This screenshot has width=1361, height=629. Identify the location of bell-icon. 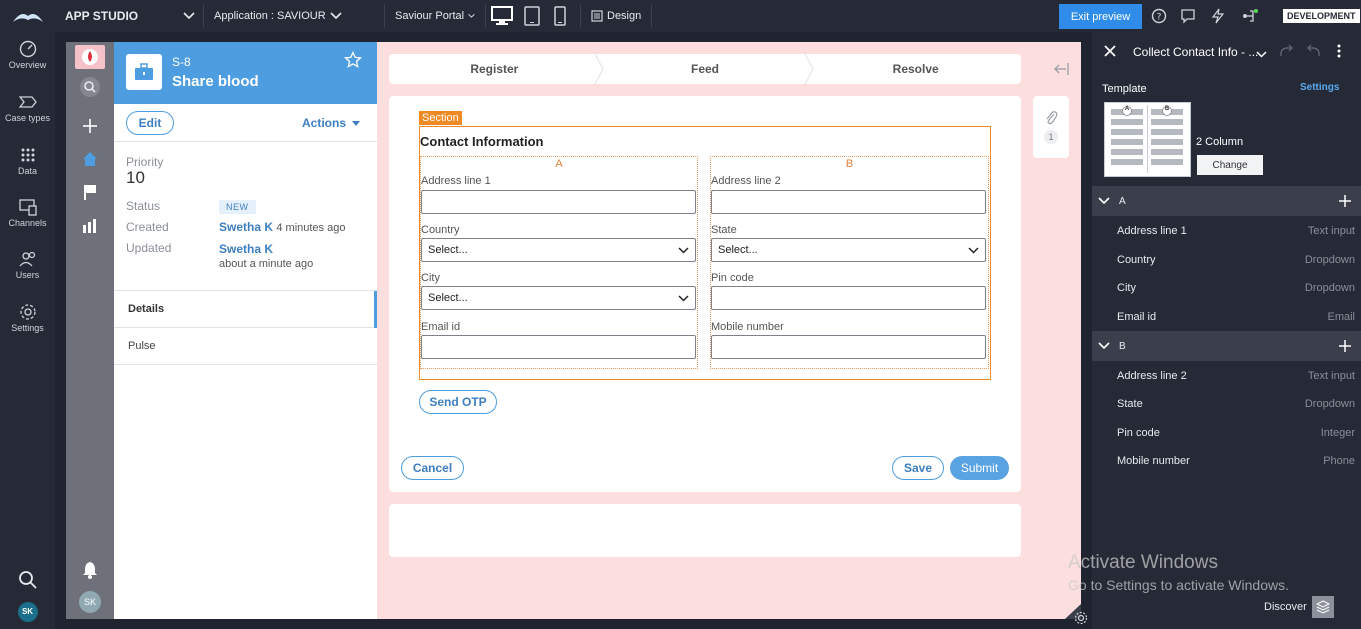
(90, 570).